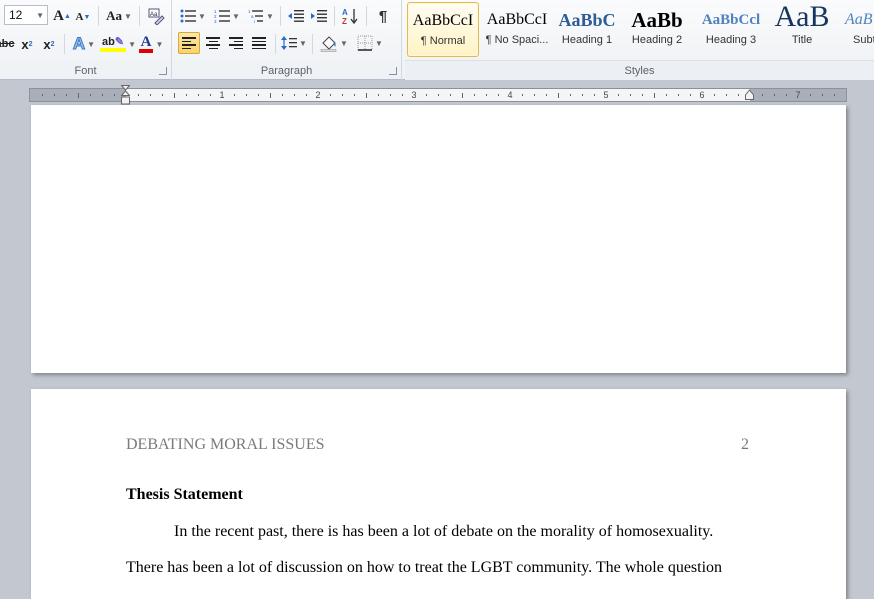  Describe the element at coordinates (350, 16) in the screenshot. I see `sort-button: A Z` at that location.